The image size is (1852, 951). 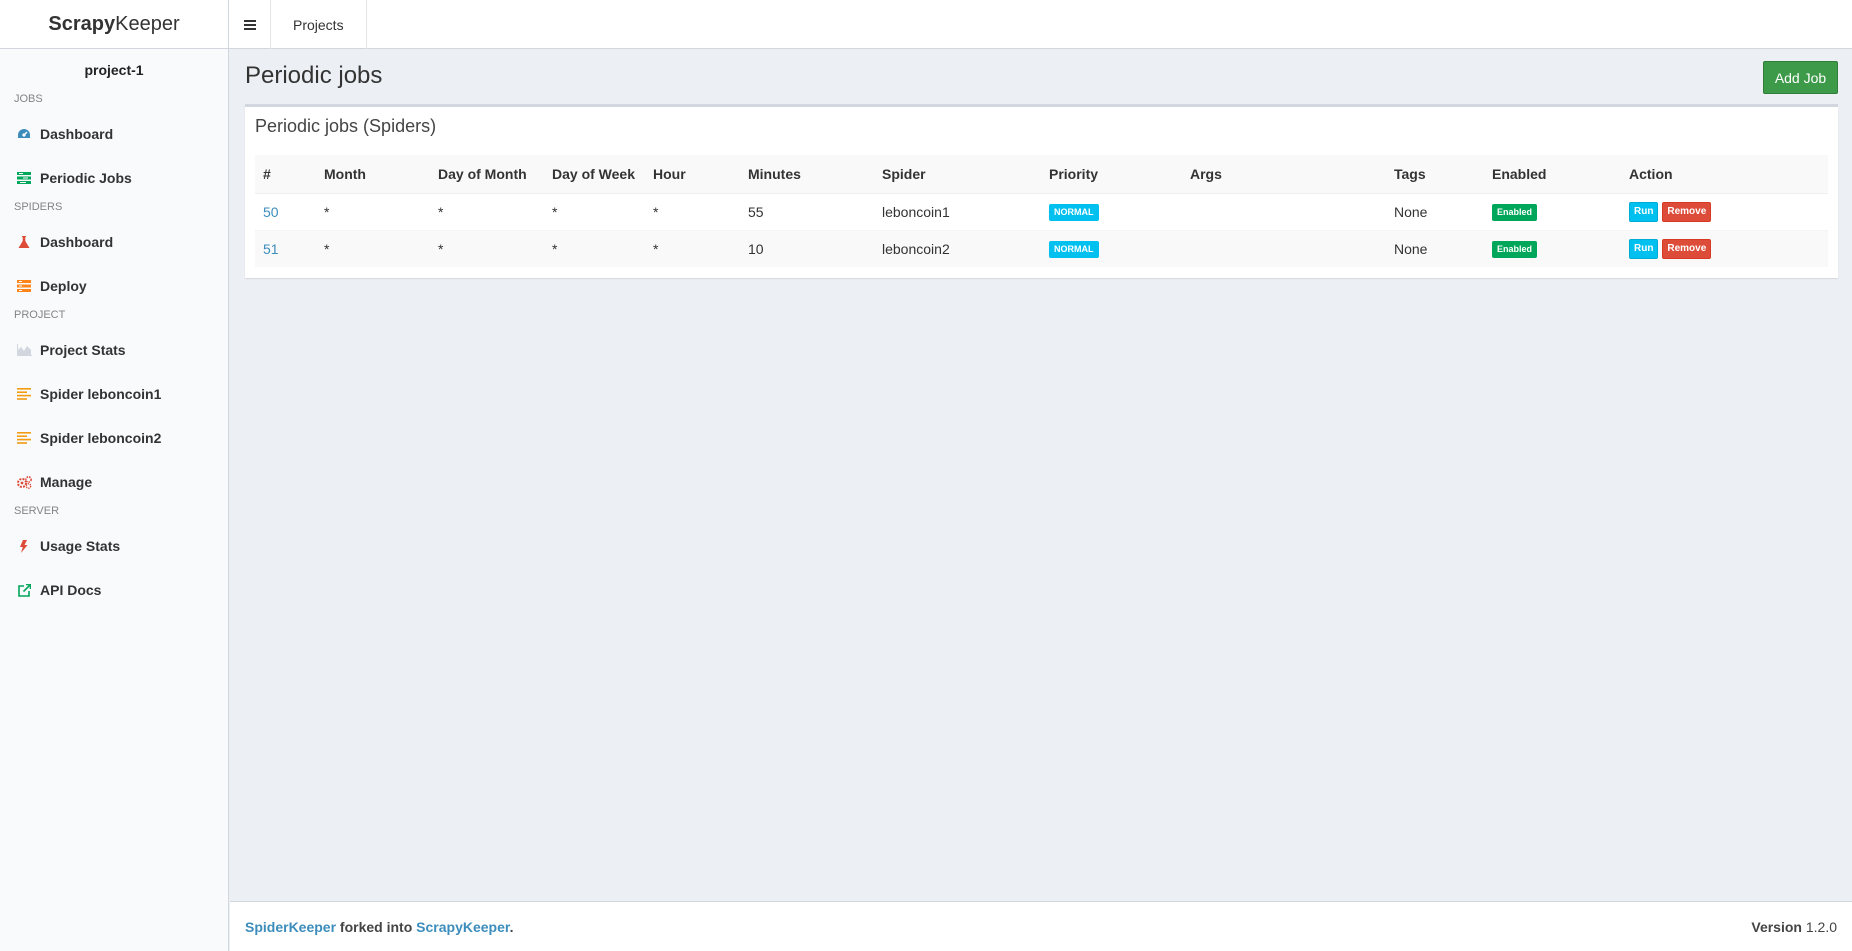 What do you see at coordinates (83, 350) in the screenshot?
I see `sidebar-item-label: Project Stats` at bounding box center [83, 350].